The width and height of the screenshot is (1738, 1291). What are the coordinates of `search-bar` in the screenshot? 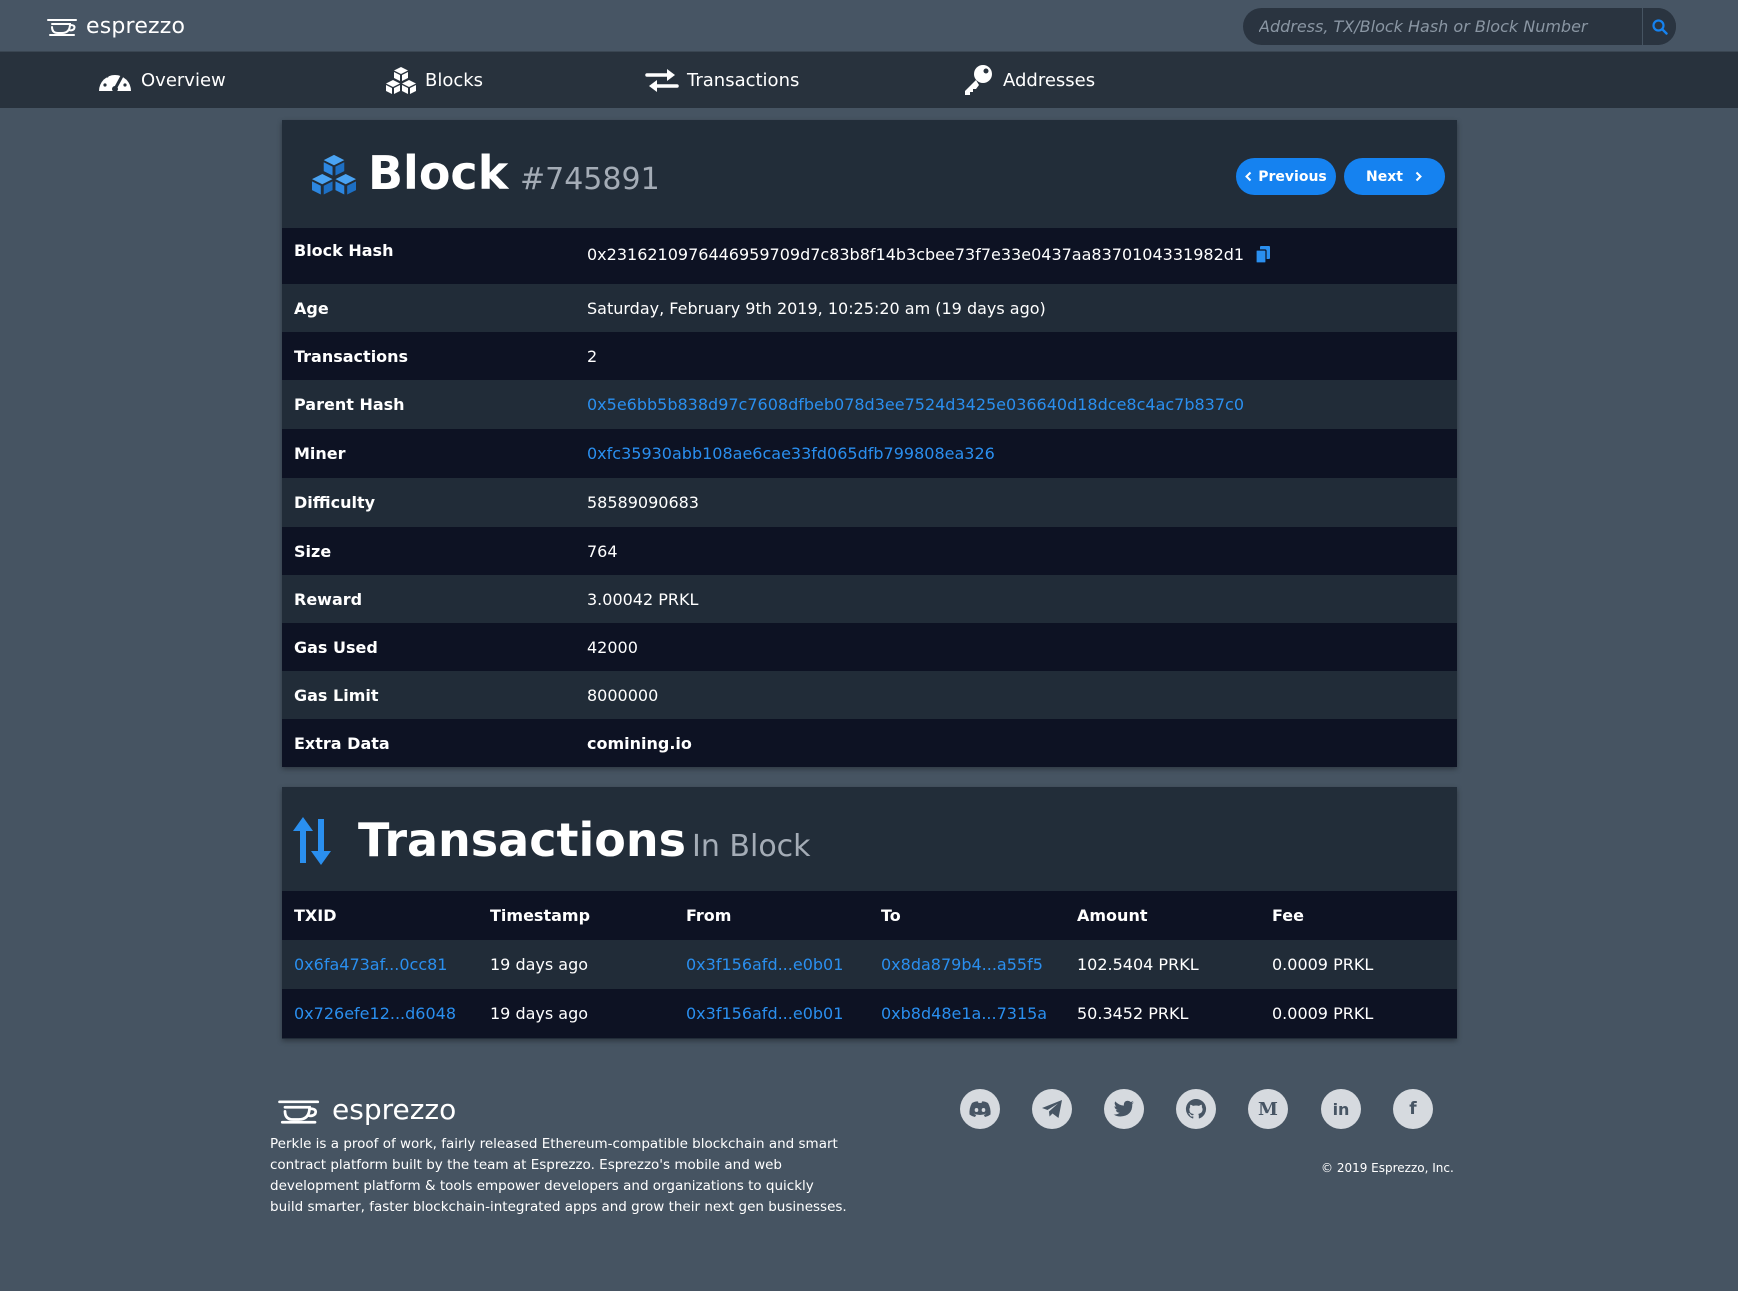 It's located at (1459, 26).